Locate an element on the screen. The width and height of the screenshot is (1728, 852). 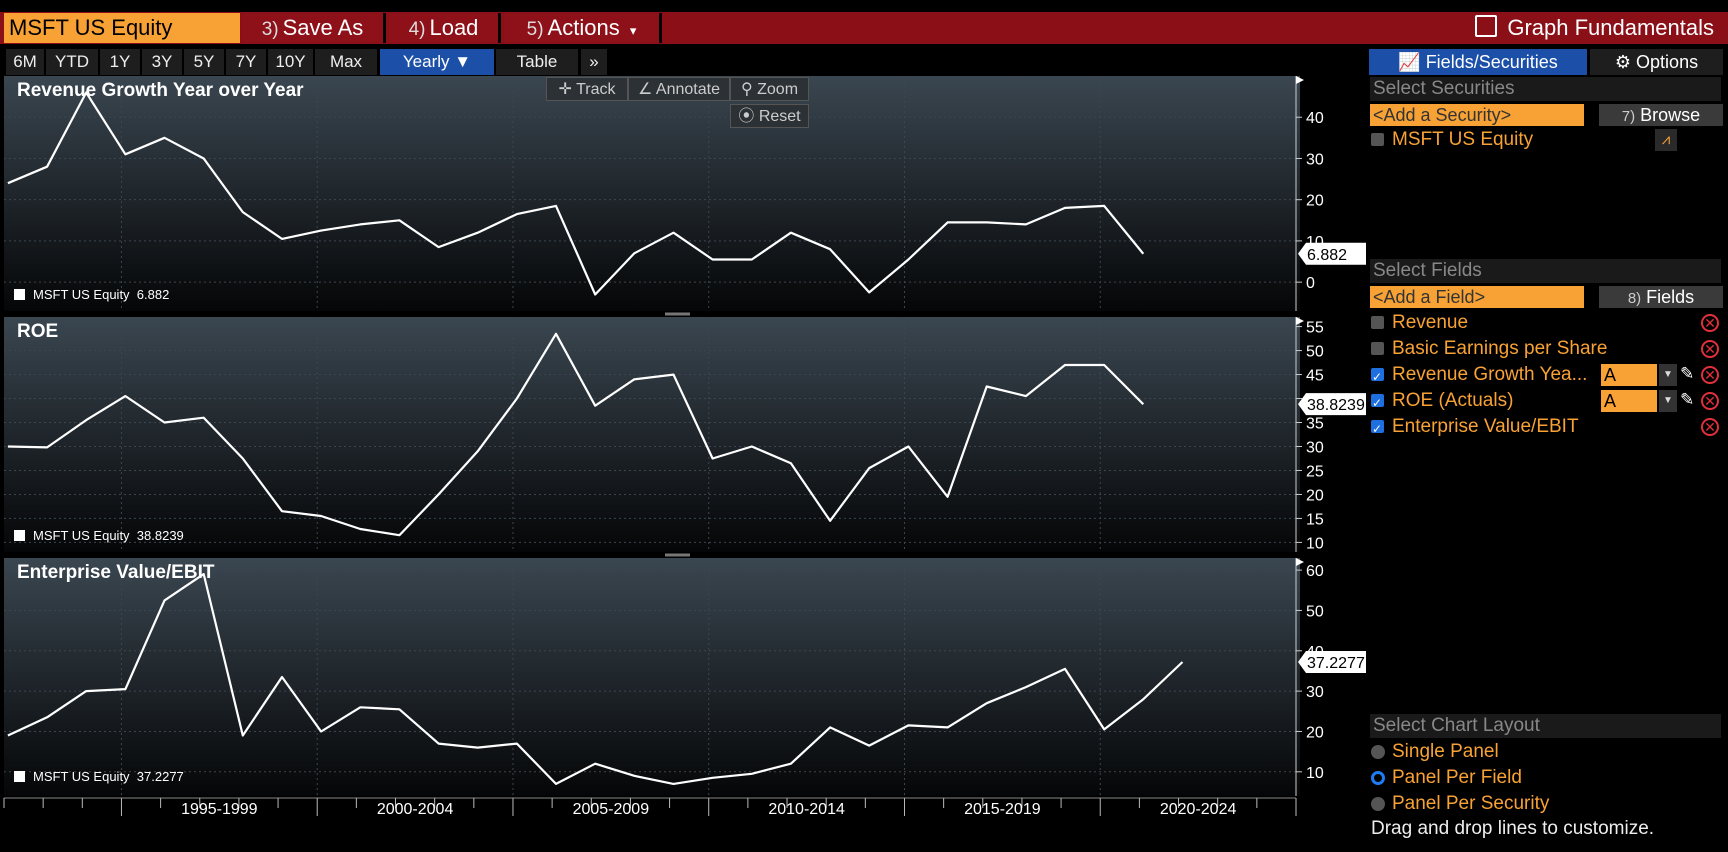
legend-value: 38.8239 is located at coordinates (160, 535).